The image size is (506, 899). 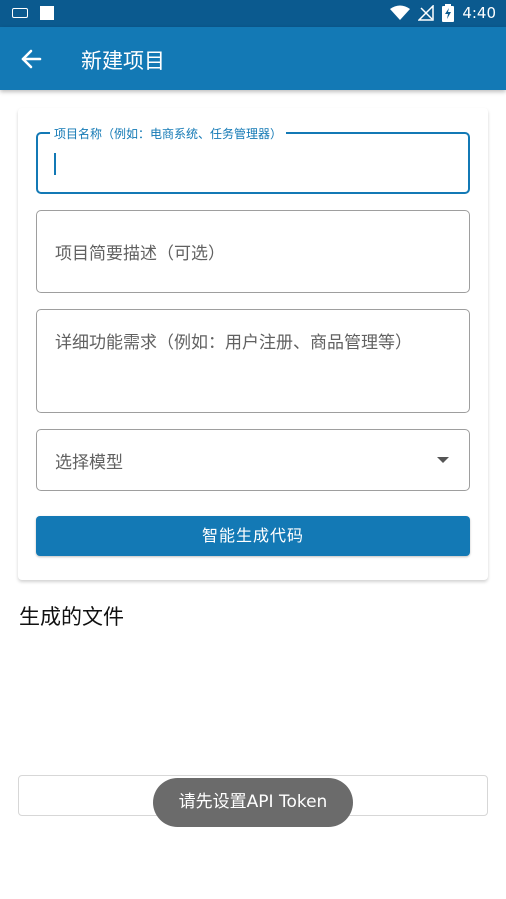 What do you see at coordinates (400, 12) in the screenshot?
I see `wifi-icon` at bounding box center [400, 12].